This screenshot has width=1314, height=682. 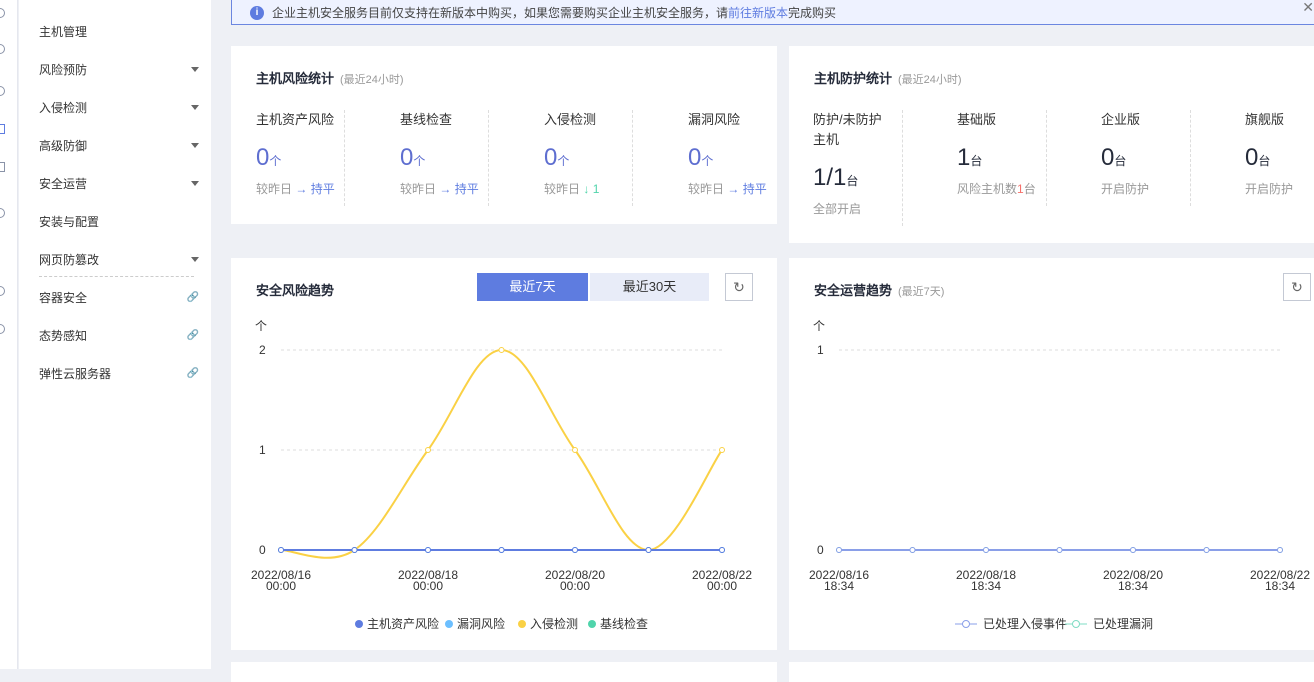 I want to click on enable-protection-link: 全部开启, so click(x=885, y=208).